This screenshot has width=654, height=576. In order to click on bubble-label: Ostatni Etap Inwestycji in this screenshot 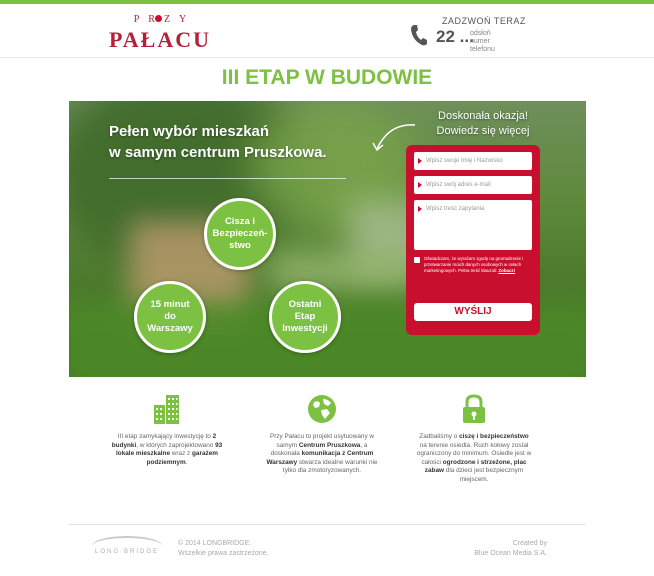, I will do `click(305, 316)`.